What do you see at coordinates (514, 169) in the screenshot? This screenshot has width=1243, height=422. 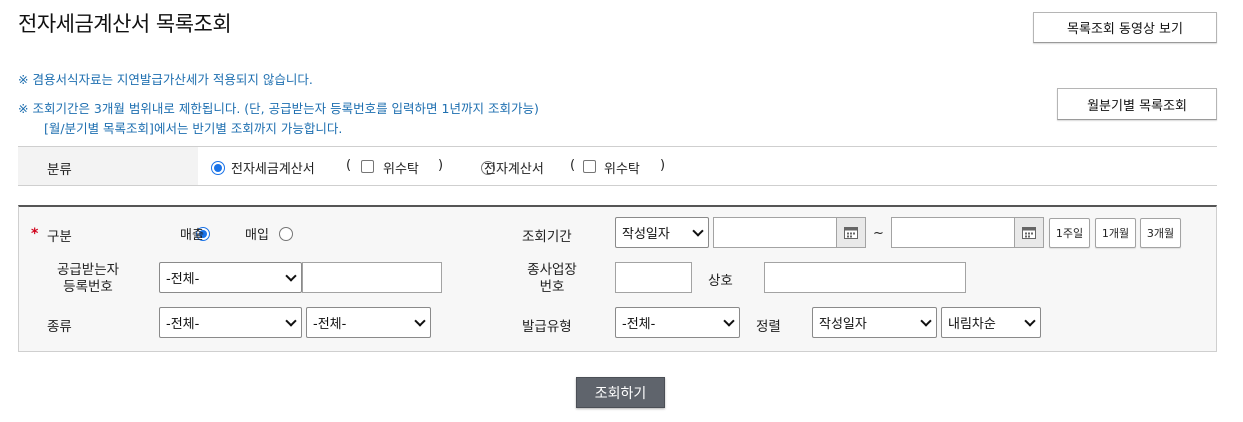 I see `e-invoice-label: 전자계산서` at bounding box center [514, 169].